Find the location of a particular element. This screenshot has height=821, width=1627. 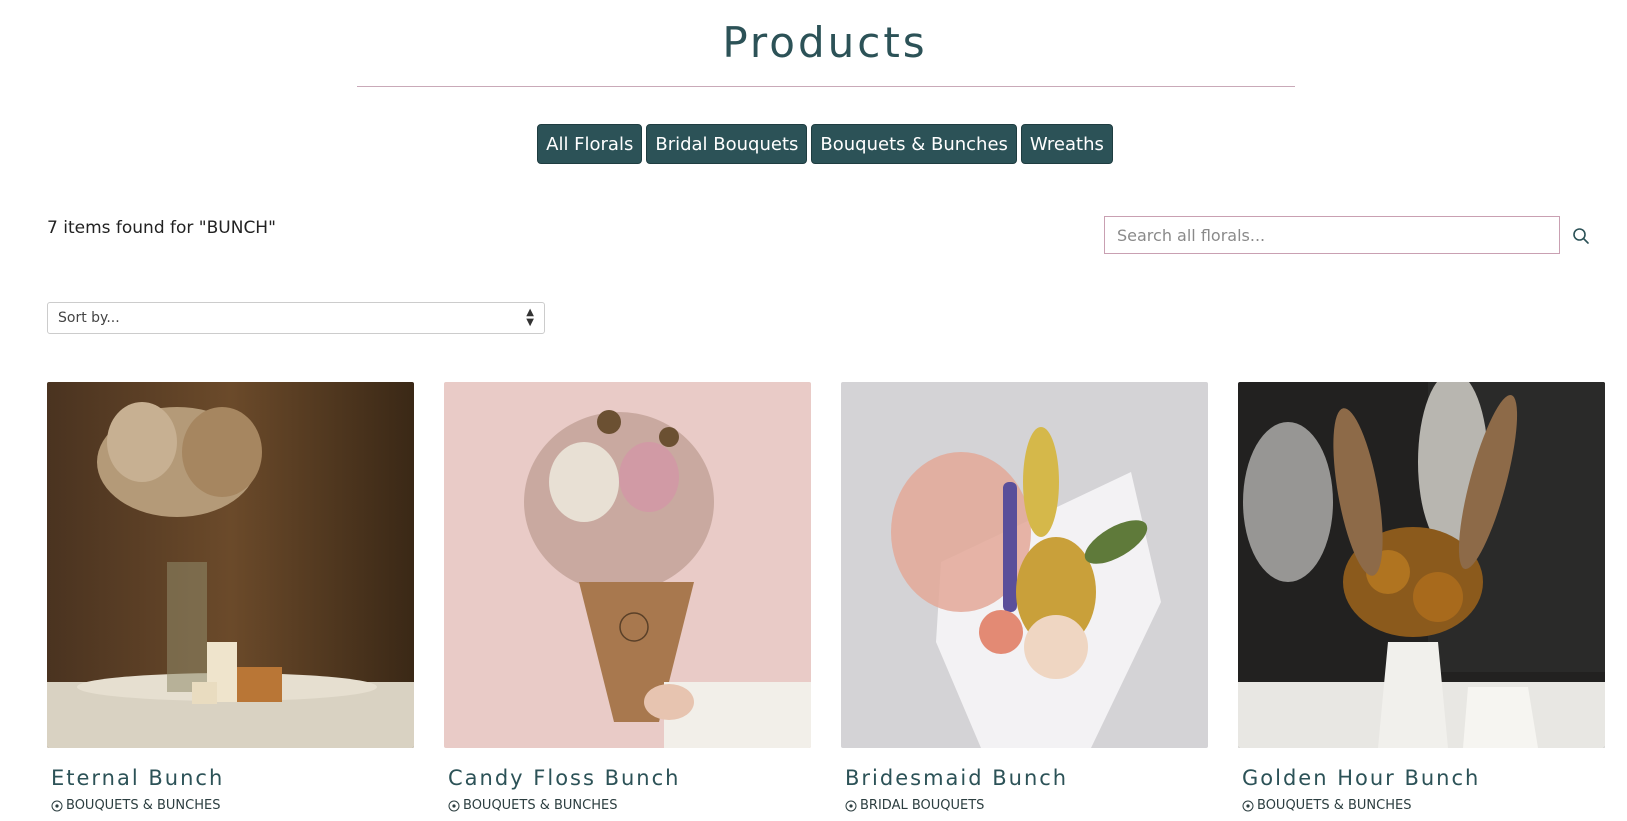

results-count: 7 items found for "BUNCH" is located at coordinates (161, 228).